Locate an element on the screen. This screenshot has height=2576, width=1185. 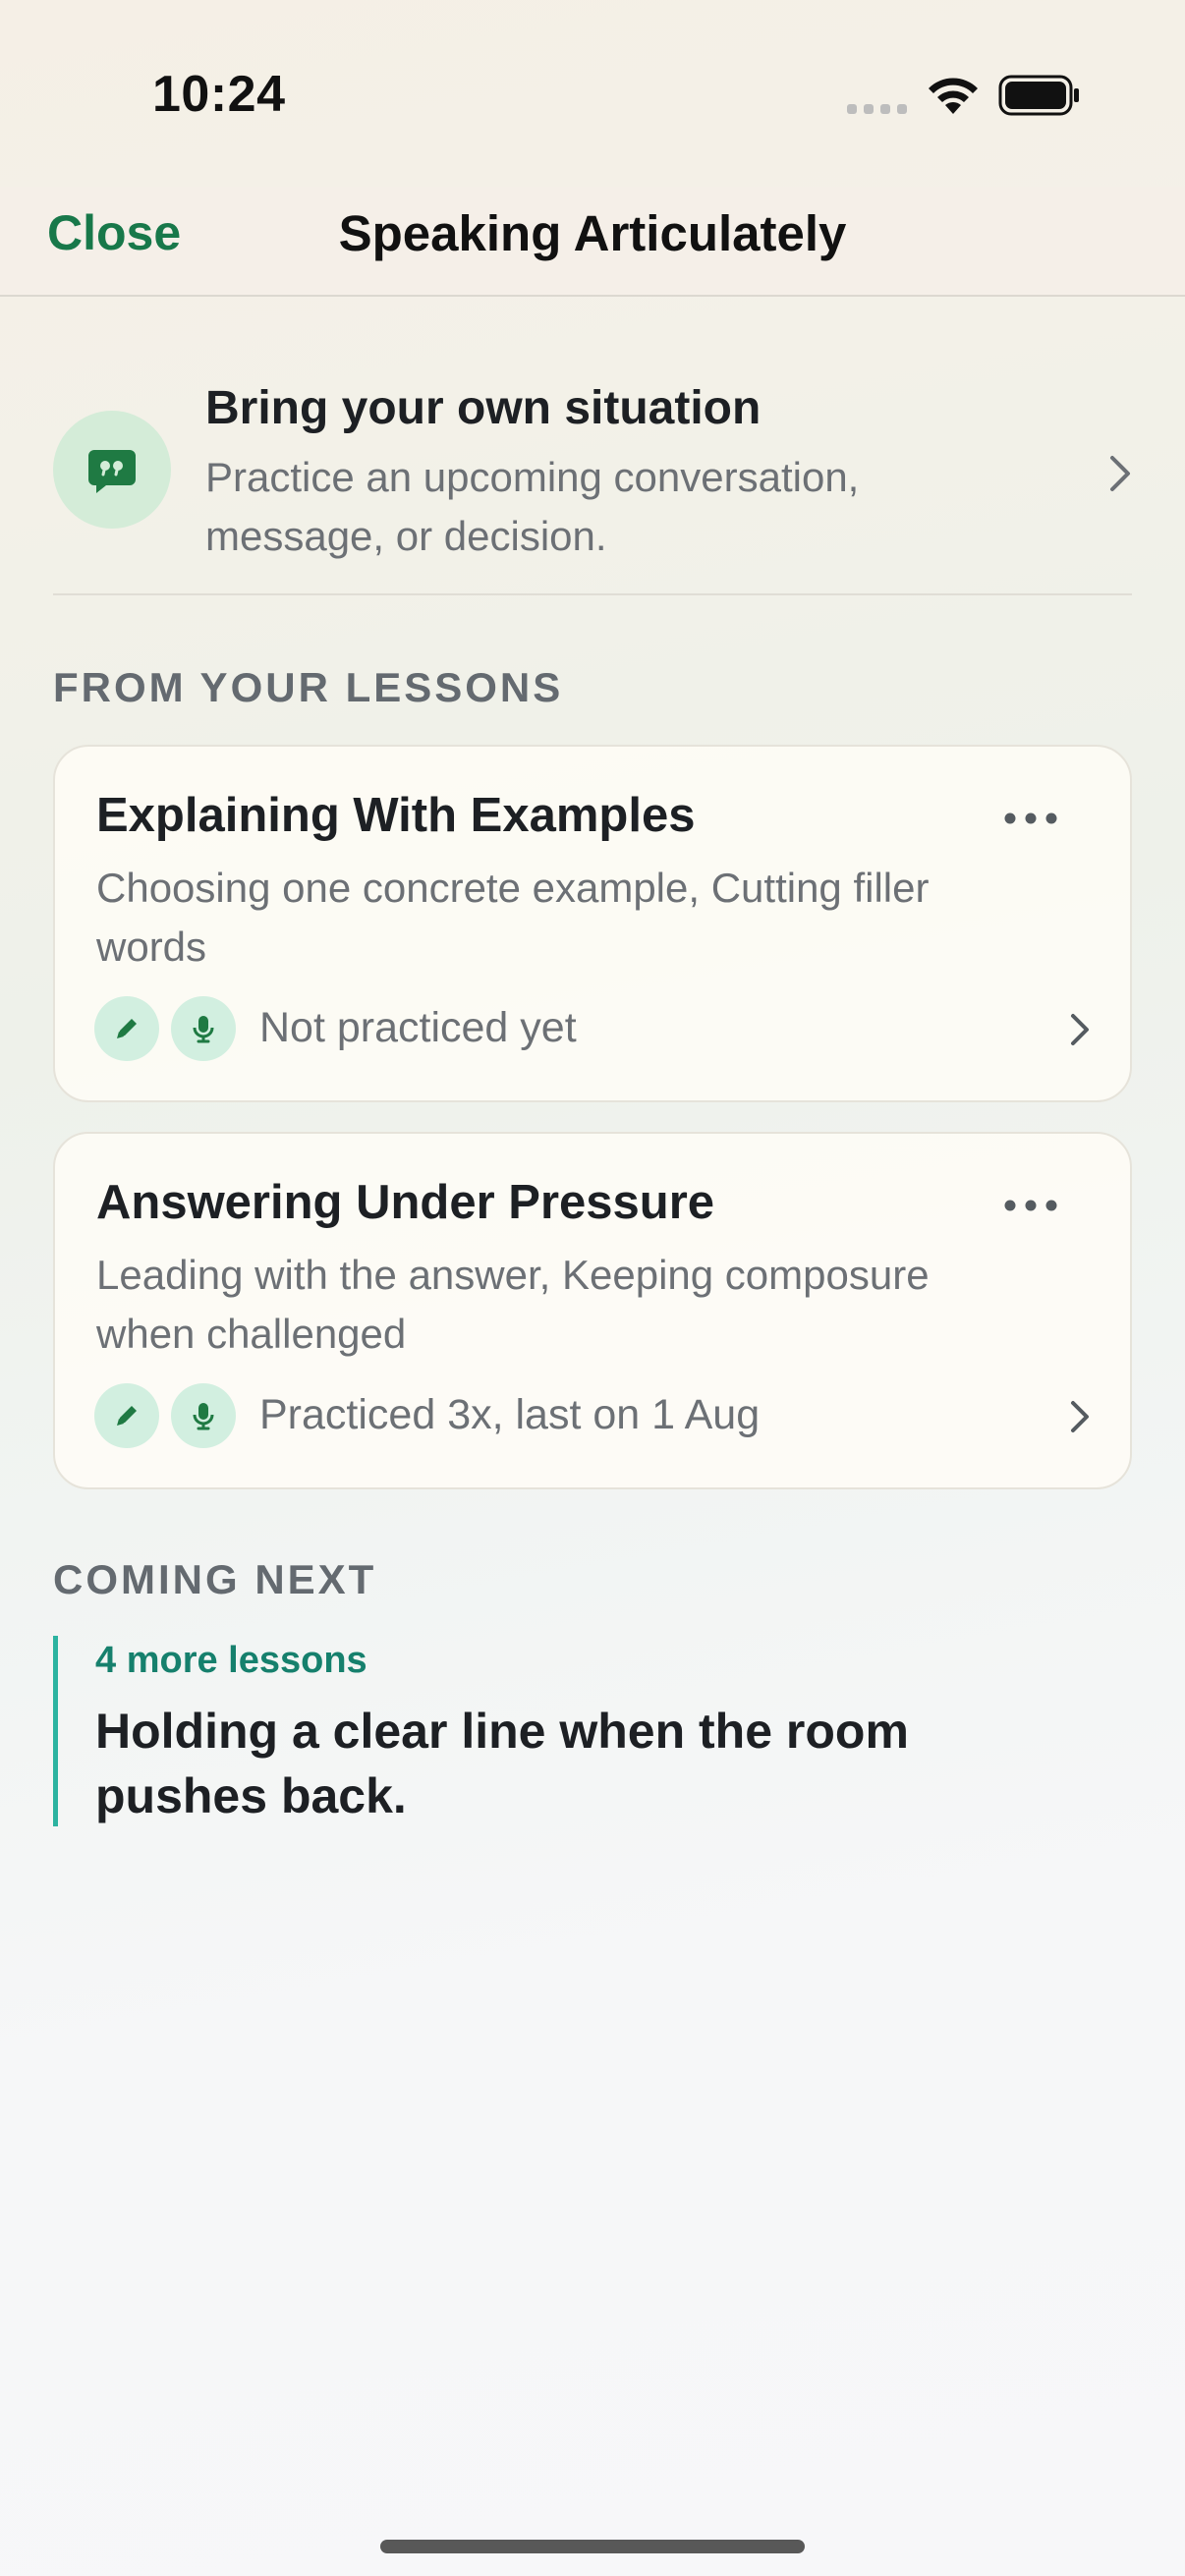
lesson-title: Answering Under Pressure is located at coordinates (406, 1202).